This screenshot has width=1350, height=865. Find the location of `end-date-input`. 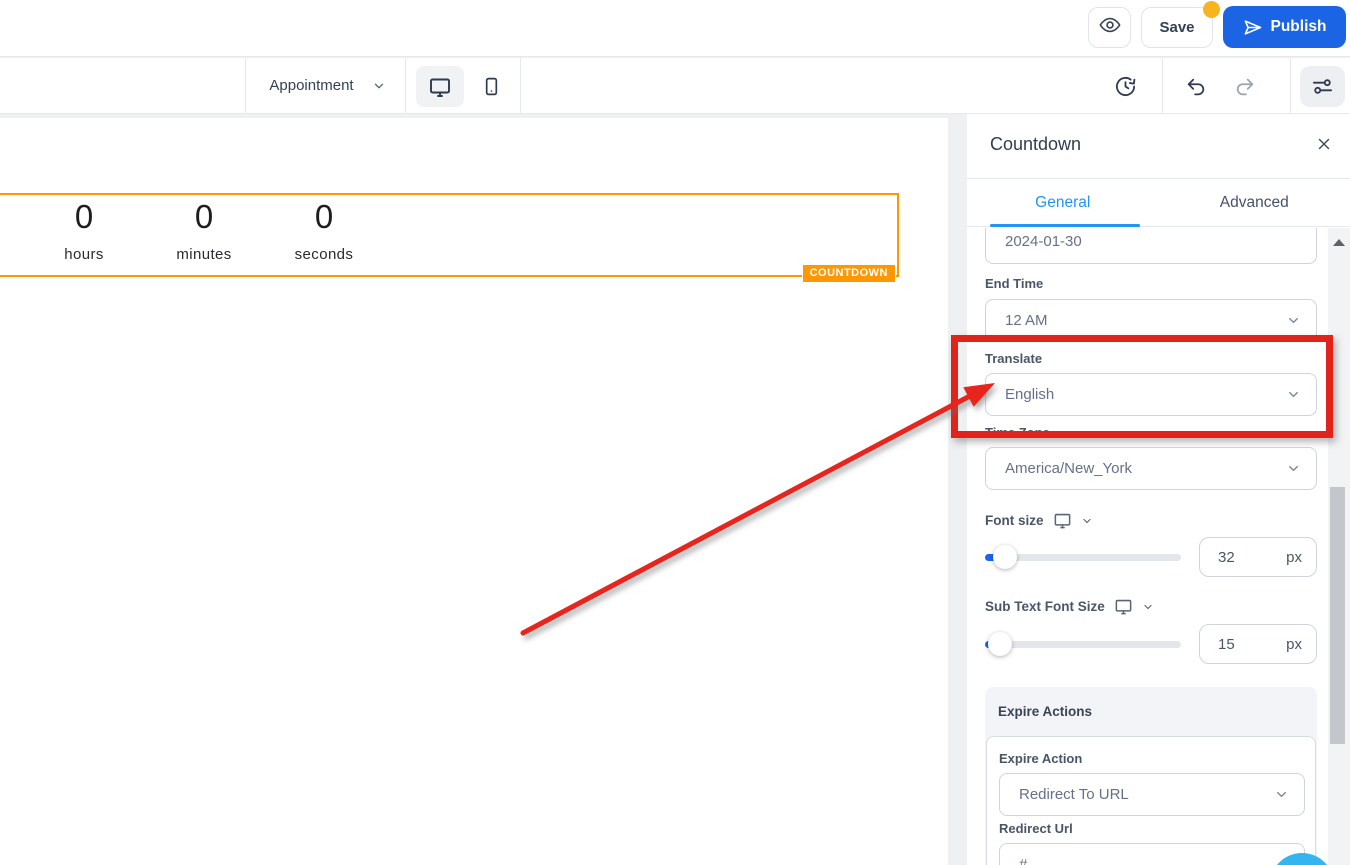

end-date-input is located at coordinates (1151, 246).